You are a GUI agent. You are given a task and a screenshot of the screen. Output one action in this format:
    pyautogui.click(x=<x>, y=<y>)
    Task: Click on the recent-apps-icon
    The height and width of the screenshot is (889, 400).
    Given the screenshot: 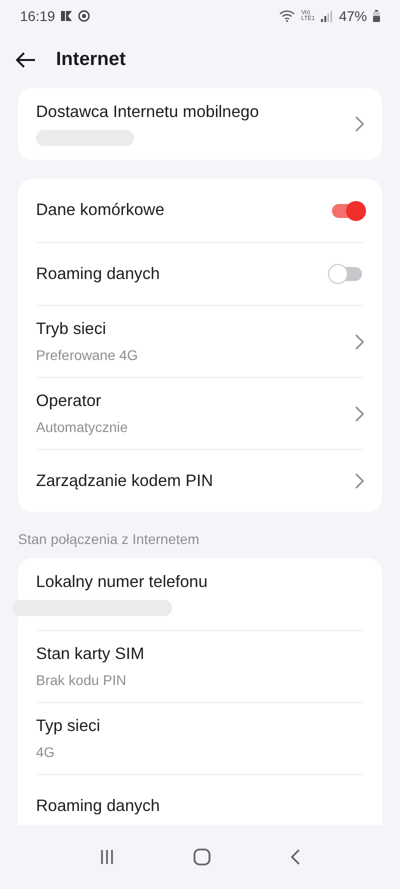 What is the action you would take?
    pyautogui.click(x=107, y=857)
    